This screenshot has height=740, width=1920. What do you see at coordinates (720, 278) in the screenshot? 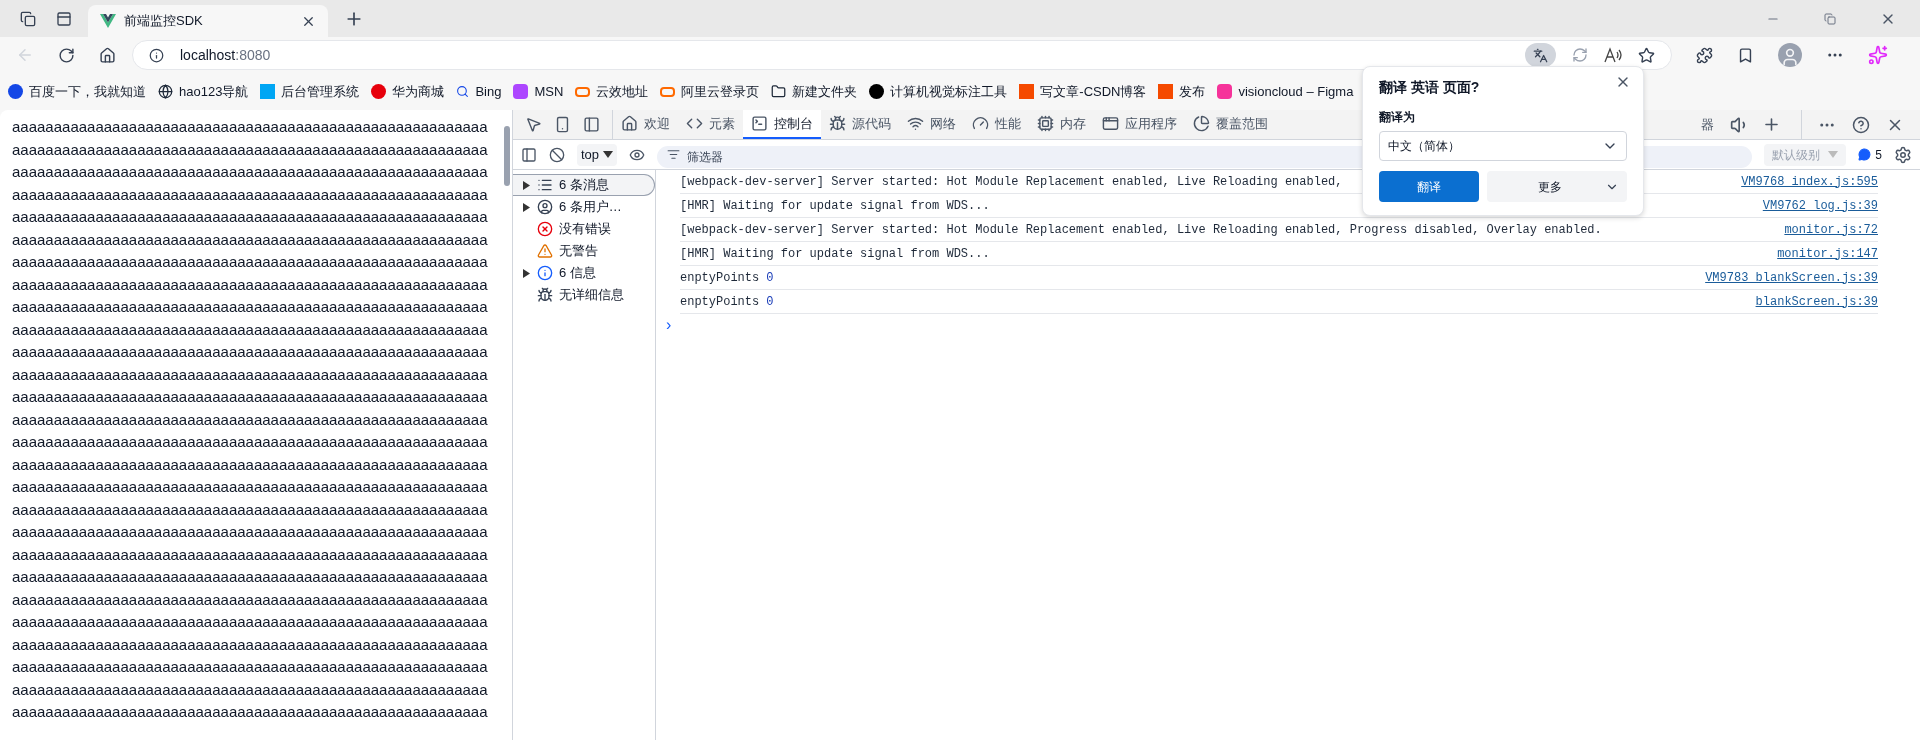
I see `message-text: enptyPoints` at bounding box center [720, 278].